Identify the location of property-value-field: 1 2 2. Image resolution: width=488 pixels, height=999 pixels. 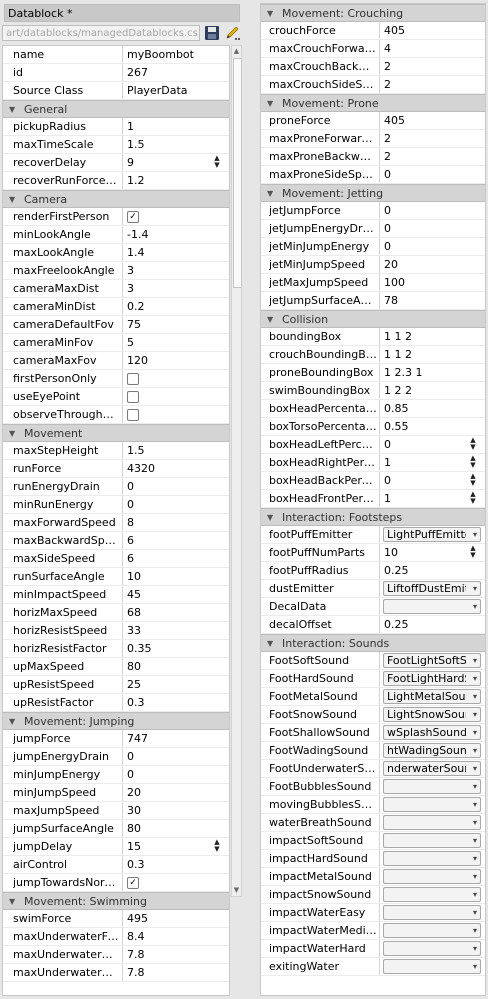
(432, 390).